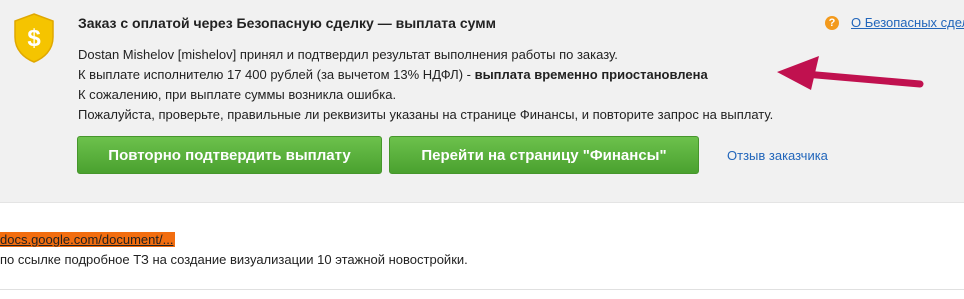 The height and width of the screenshot is (299, 964). Describe the element at coordinates (907, 22) in the screenshot. I see `help-link-label: О Безопасных сдел` at that location.